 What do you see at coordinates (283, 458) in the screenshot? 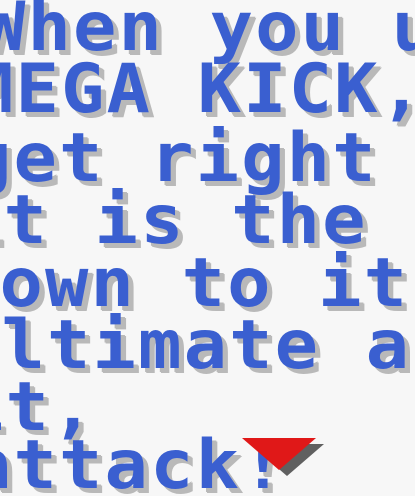
I see `red-down-triangle-icon` at bounding box center [283, 458].